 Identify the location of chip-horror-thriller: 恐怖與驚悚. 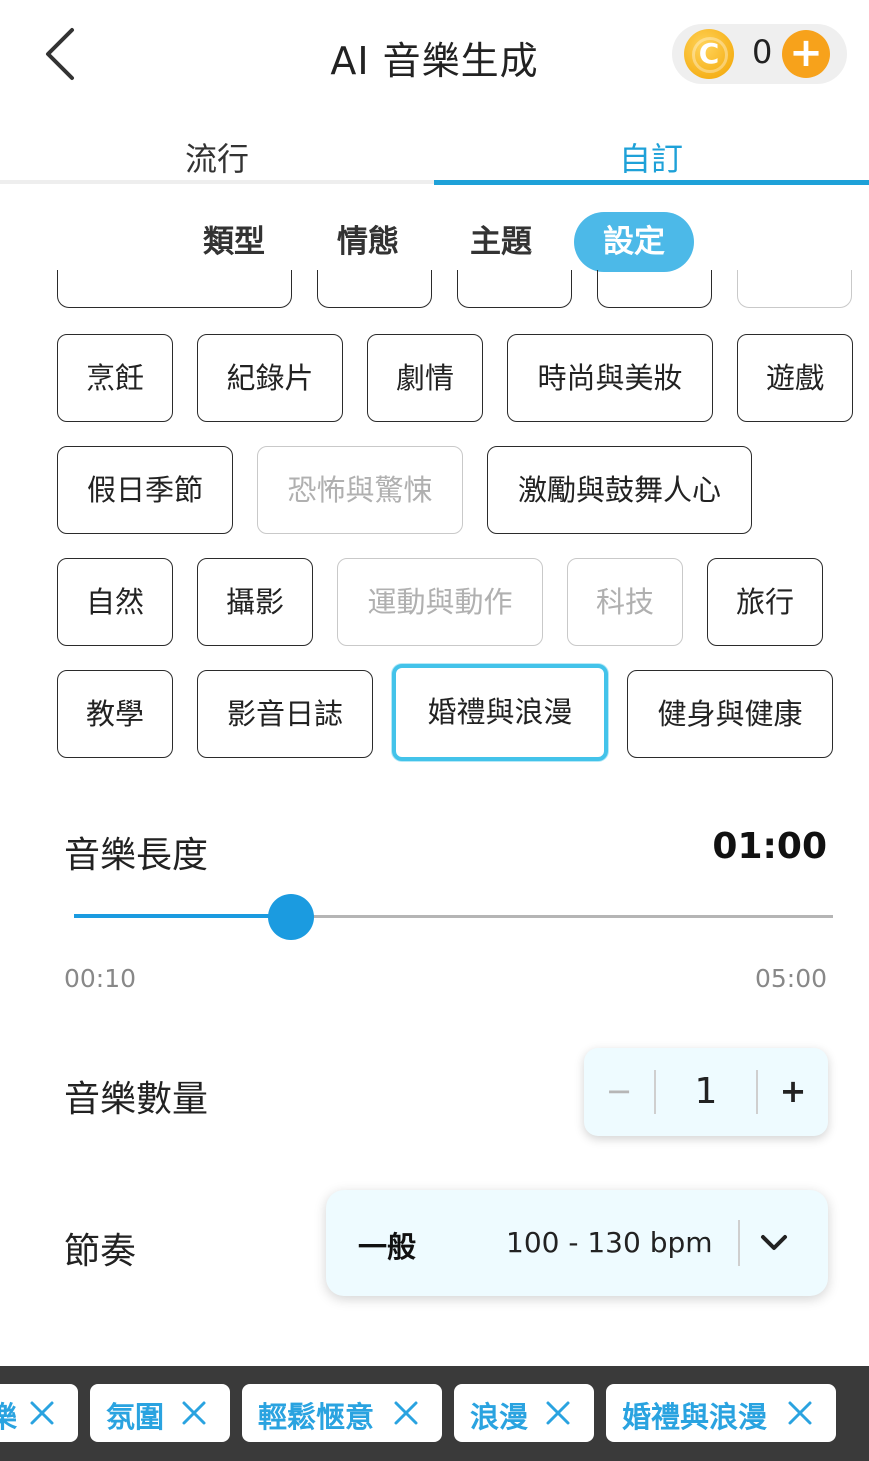
(360, 490).